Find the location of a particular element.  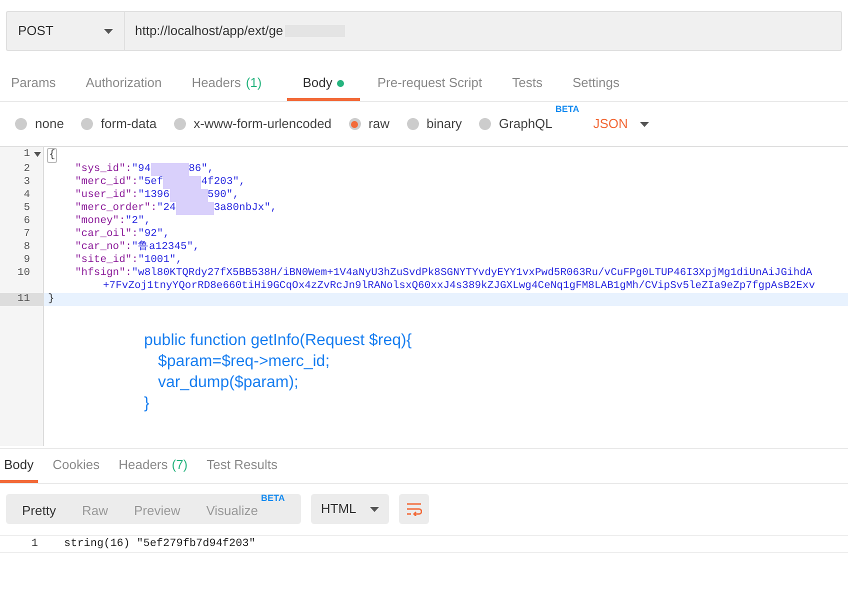

fold-caret-icon is located at coordinates (37, 154).